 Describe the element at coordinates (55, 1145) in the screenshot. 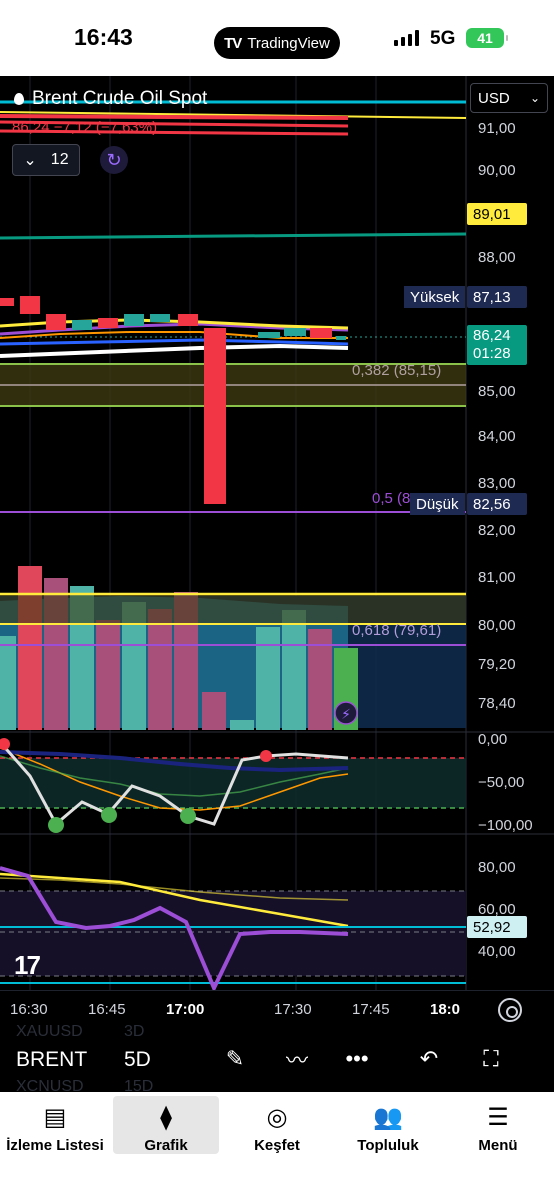

I see `tab-label: İzleme Listesi` at that location.